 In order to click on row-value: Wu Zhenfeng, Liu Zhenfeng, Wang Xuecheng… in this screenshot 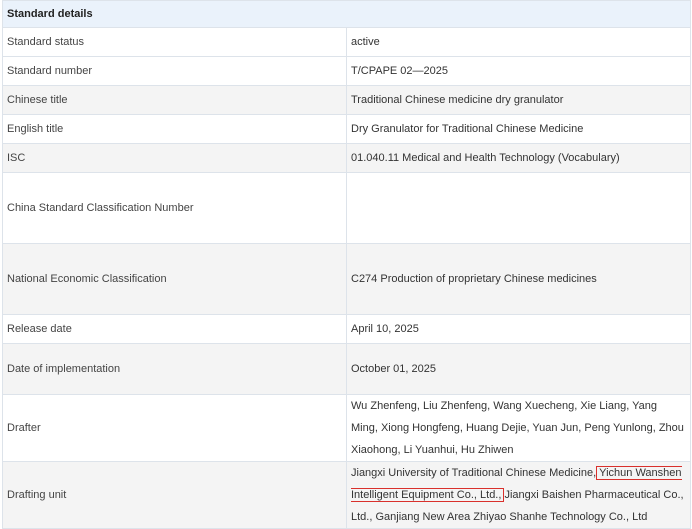, I will do `click(518, 428)`.